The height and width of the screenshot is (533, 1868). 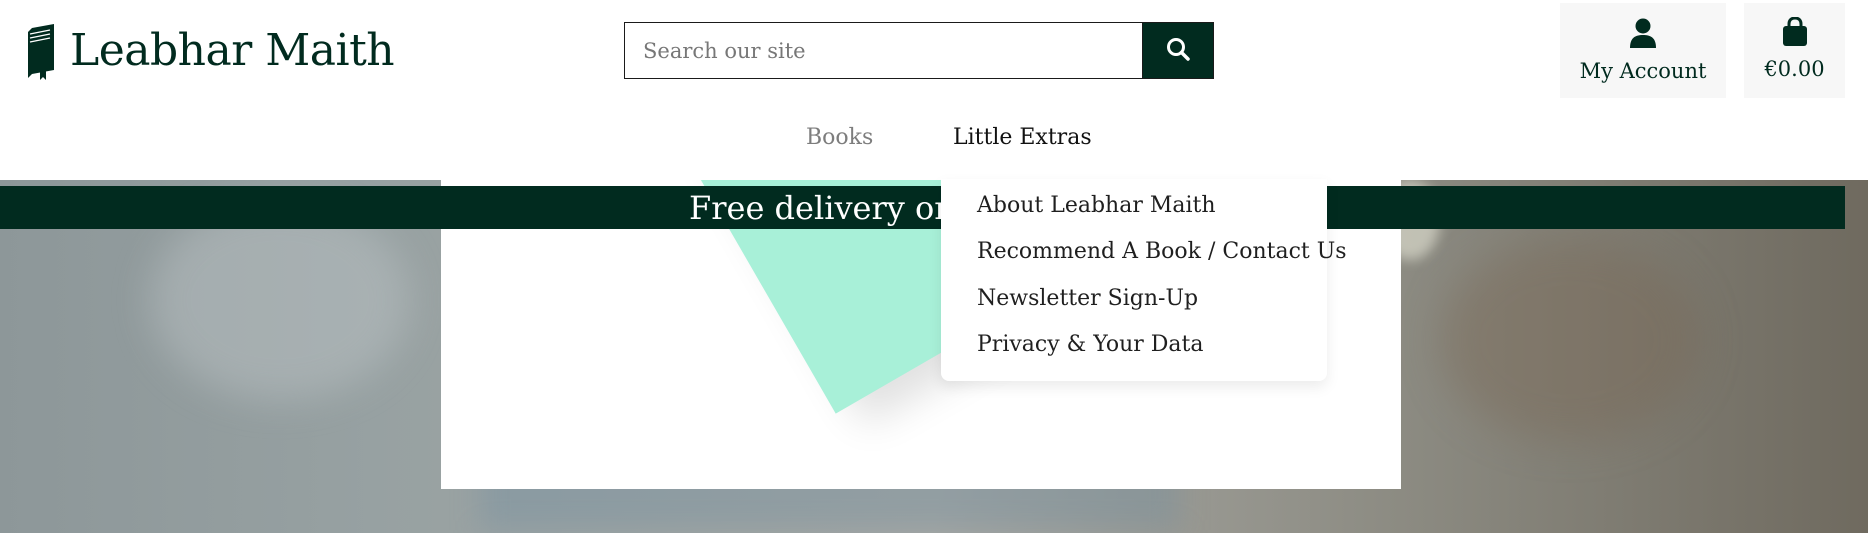 I want to click on my-account-label: My Account, so click(x=1643, y=71).